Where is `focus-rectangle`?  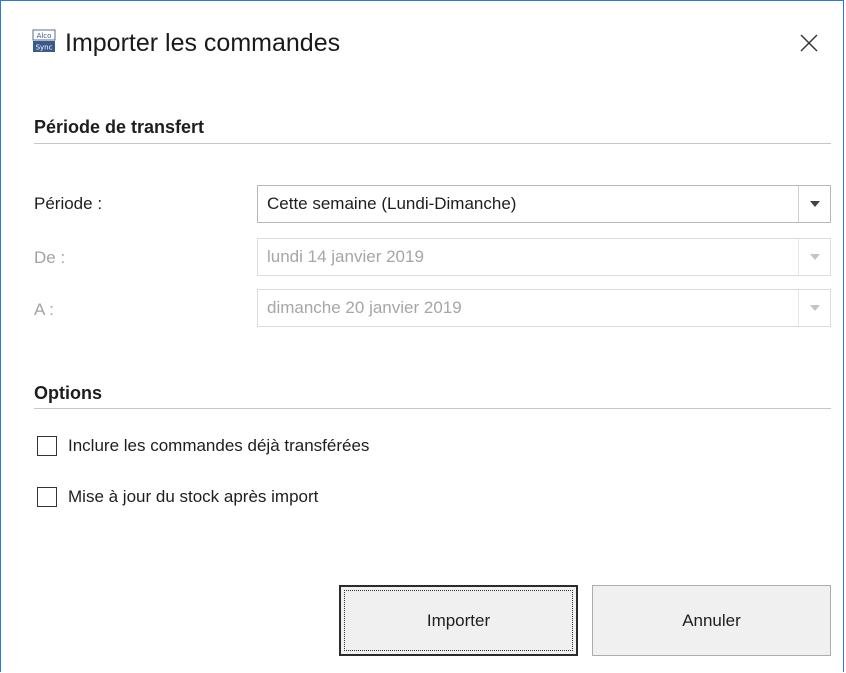 focus-rectangle is located at coordinates (458, 620).